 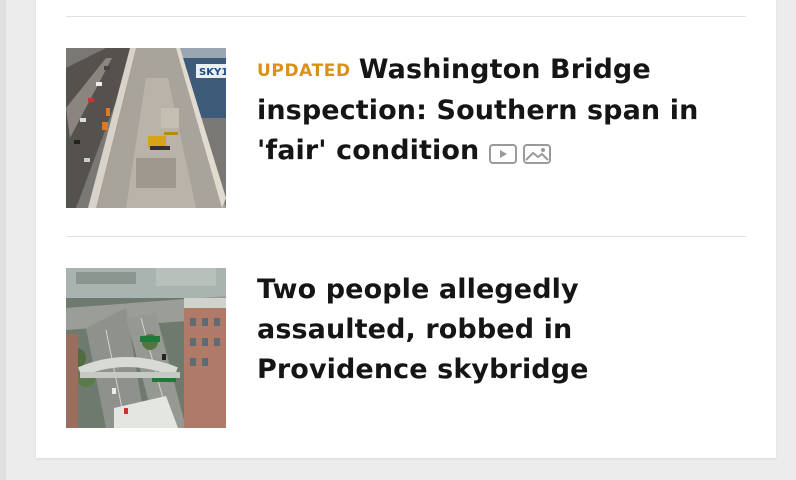 I want to click on media-icons, so click(x=523, y=153).